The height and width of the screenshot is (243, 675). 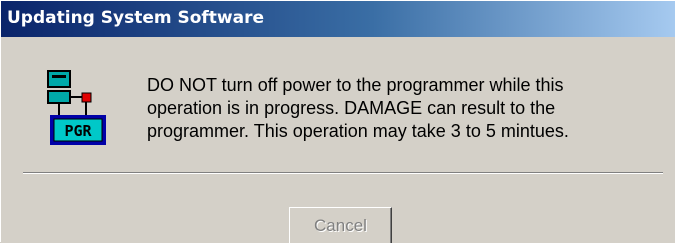 I want to click on separator-line, so click(x=343, y=173).